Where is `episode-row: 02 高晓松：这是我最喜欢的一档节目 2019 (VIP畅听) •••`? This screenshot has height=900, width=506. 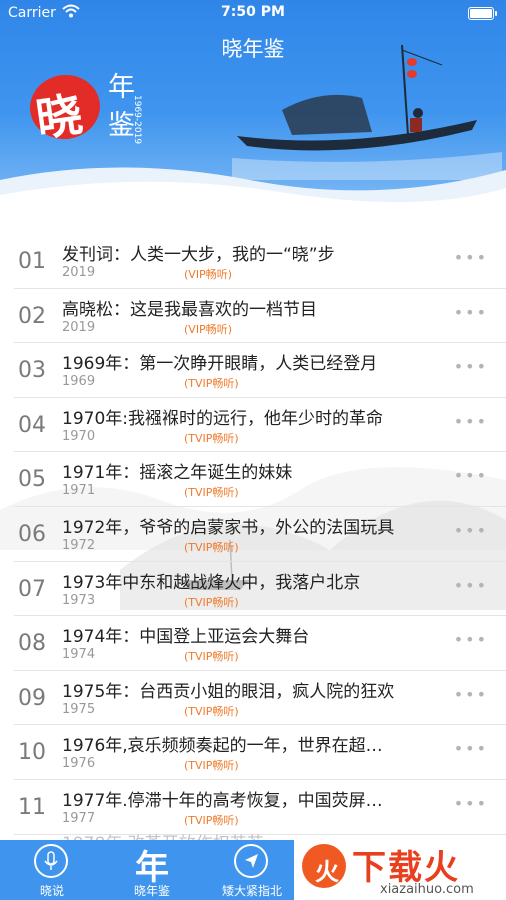
episode-row: 02 高晓松：这是我最喜欢的一档节目 2019 (VIP畅听) ••• is located at coordinates (260, 316).